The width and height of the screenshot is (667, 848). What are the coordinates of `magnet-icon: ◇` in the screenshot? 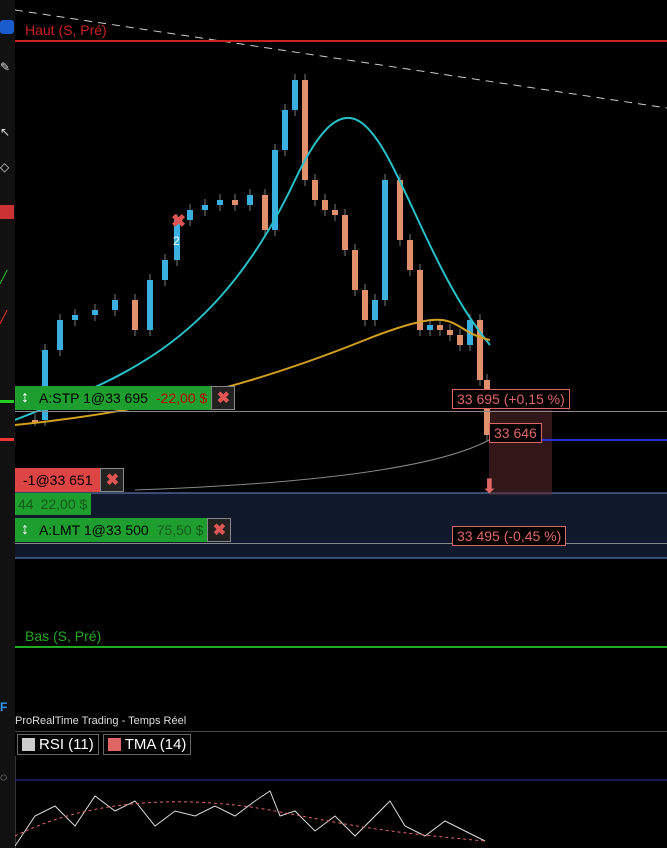 It's located at (7, 167).